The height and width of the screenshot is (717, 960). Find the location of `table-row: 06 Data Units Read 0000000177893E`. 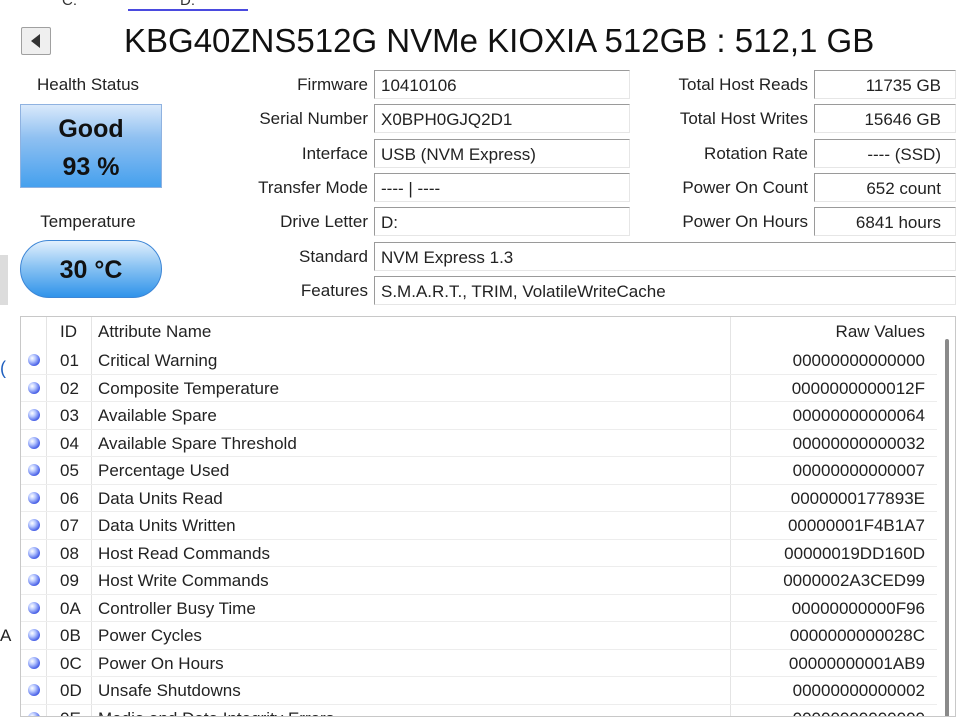

table-row: 06 Data Units Read 0000000177893E is located at coordinates (479, 498).